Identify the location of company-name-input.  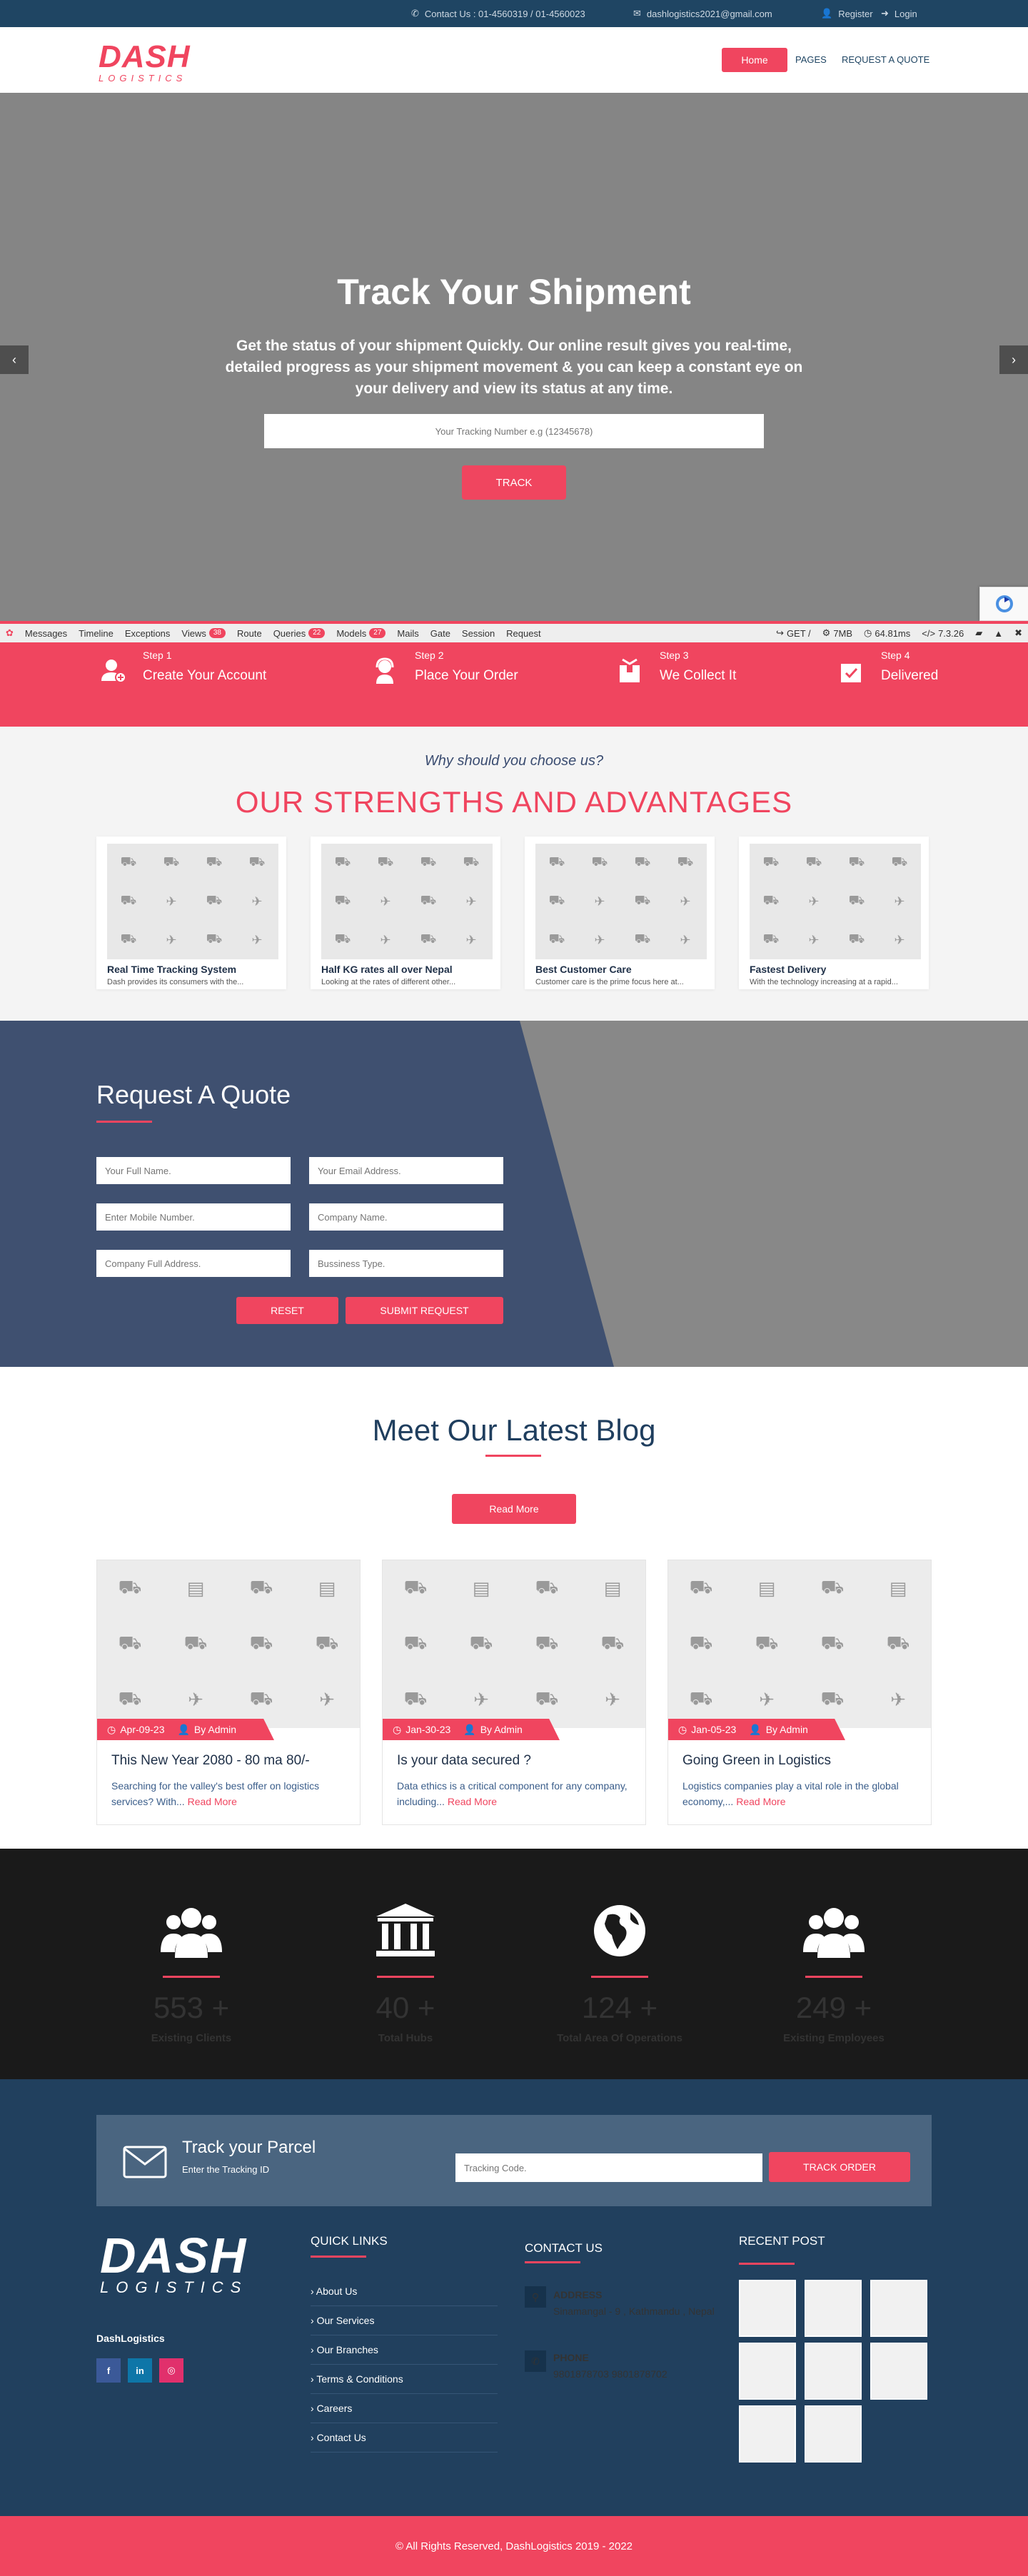
(406, 1217).